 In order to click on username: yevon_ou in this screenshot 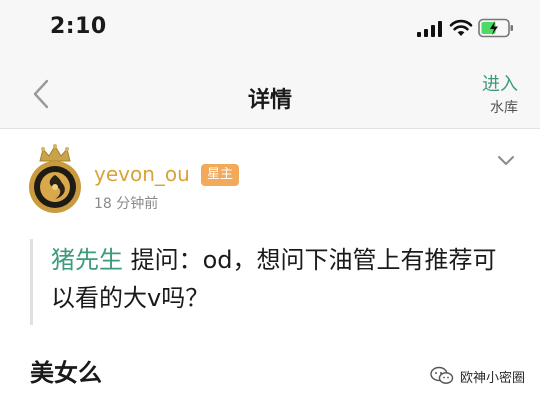, I will do `click(142, 174)`.